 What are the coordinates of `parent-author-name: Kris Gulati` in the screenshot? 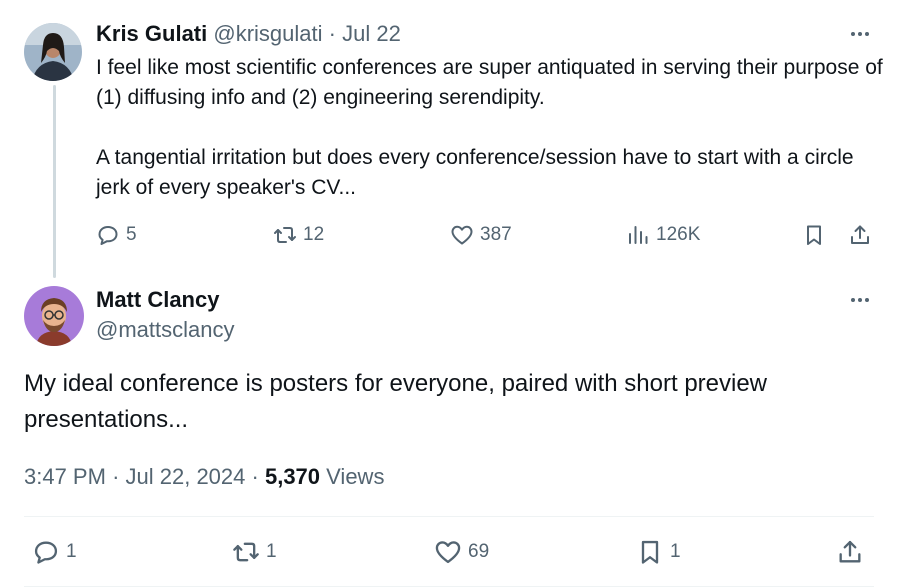 It's located at (151, 33).